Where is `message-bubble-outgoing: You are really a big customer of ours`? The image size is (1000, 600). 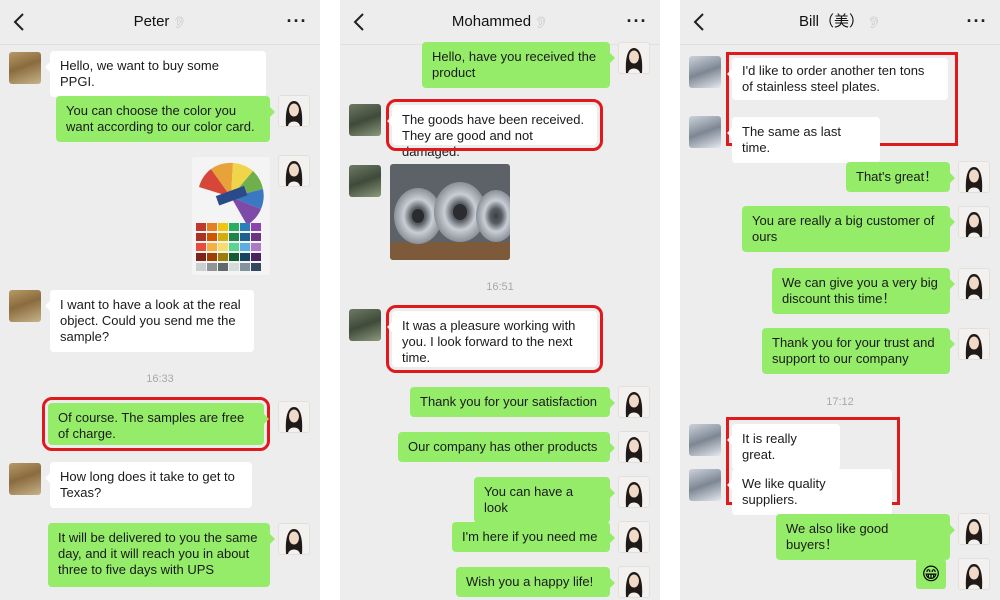 message-bubble-outgoing: You are really a big customer of ours is located at coordinates (848, 229).